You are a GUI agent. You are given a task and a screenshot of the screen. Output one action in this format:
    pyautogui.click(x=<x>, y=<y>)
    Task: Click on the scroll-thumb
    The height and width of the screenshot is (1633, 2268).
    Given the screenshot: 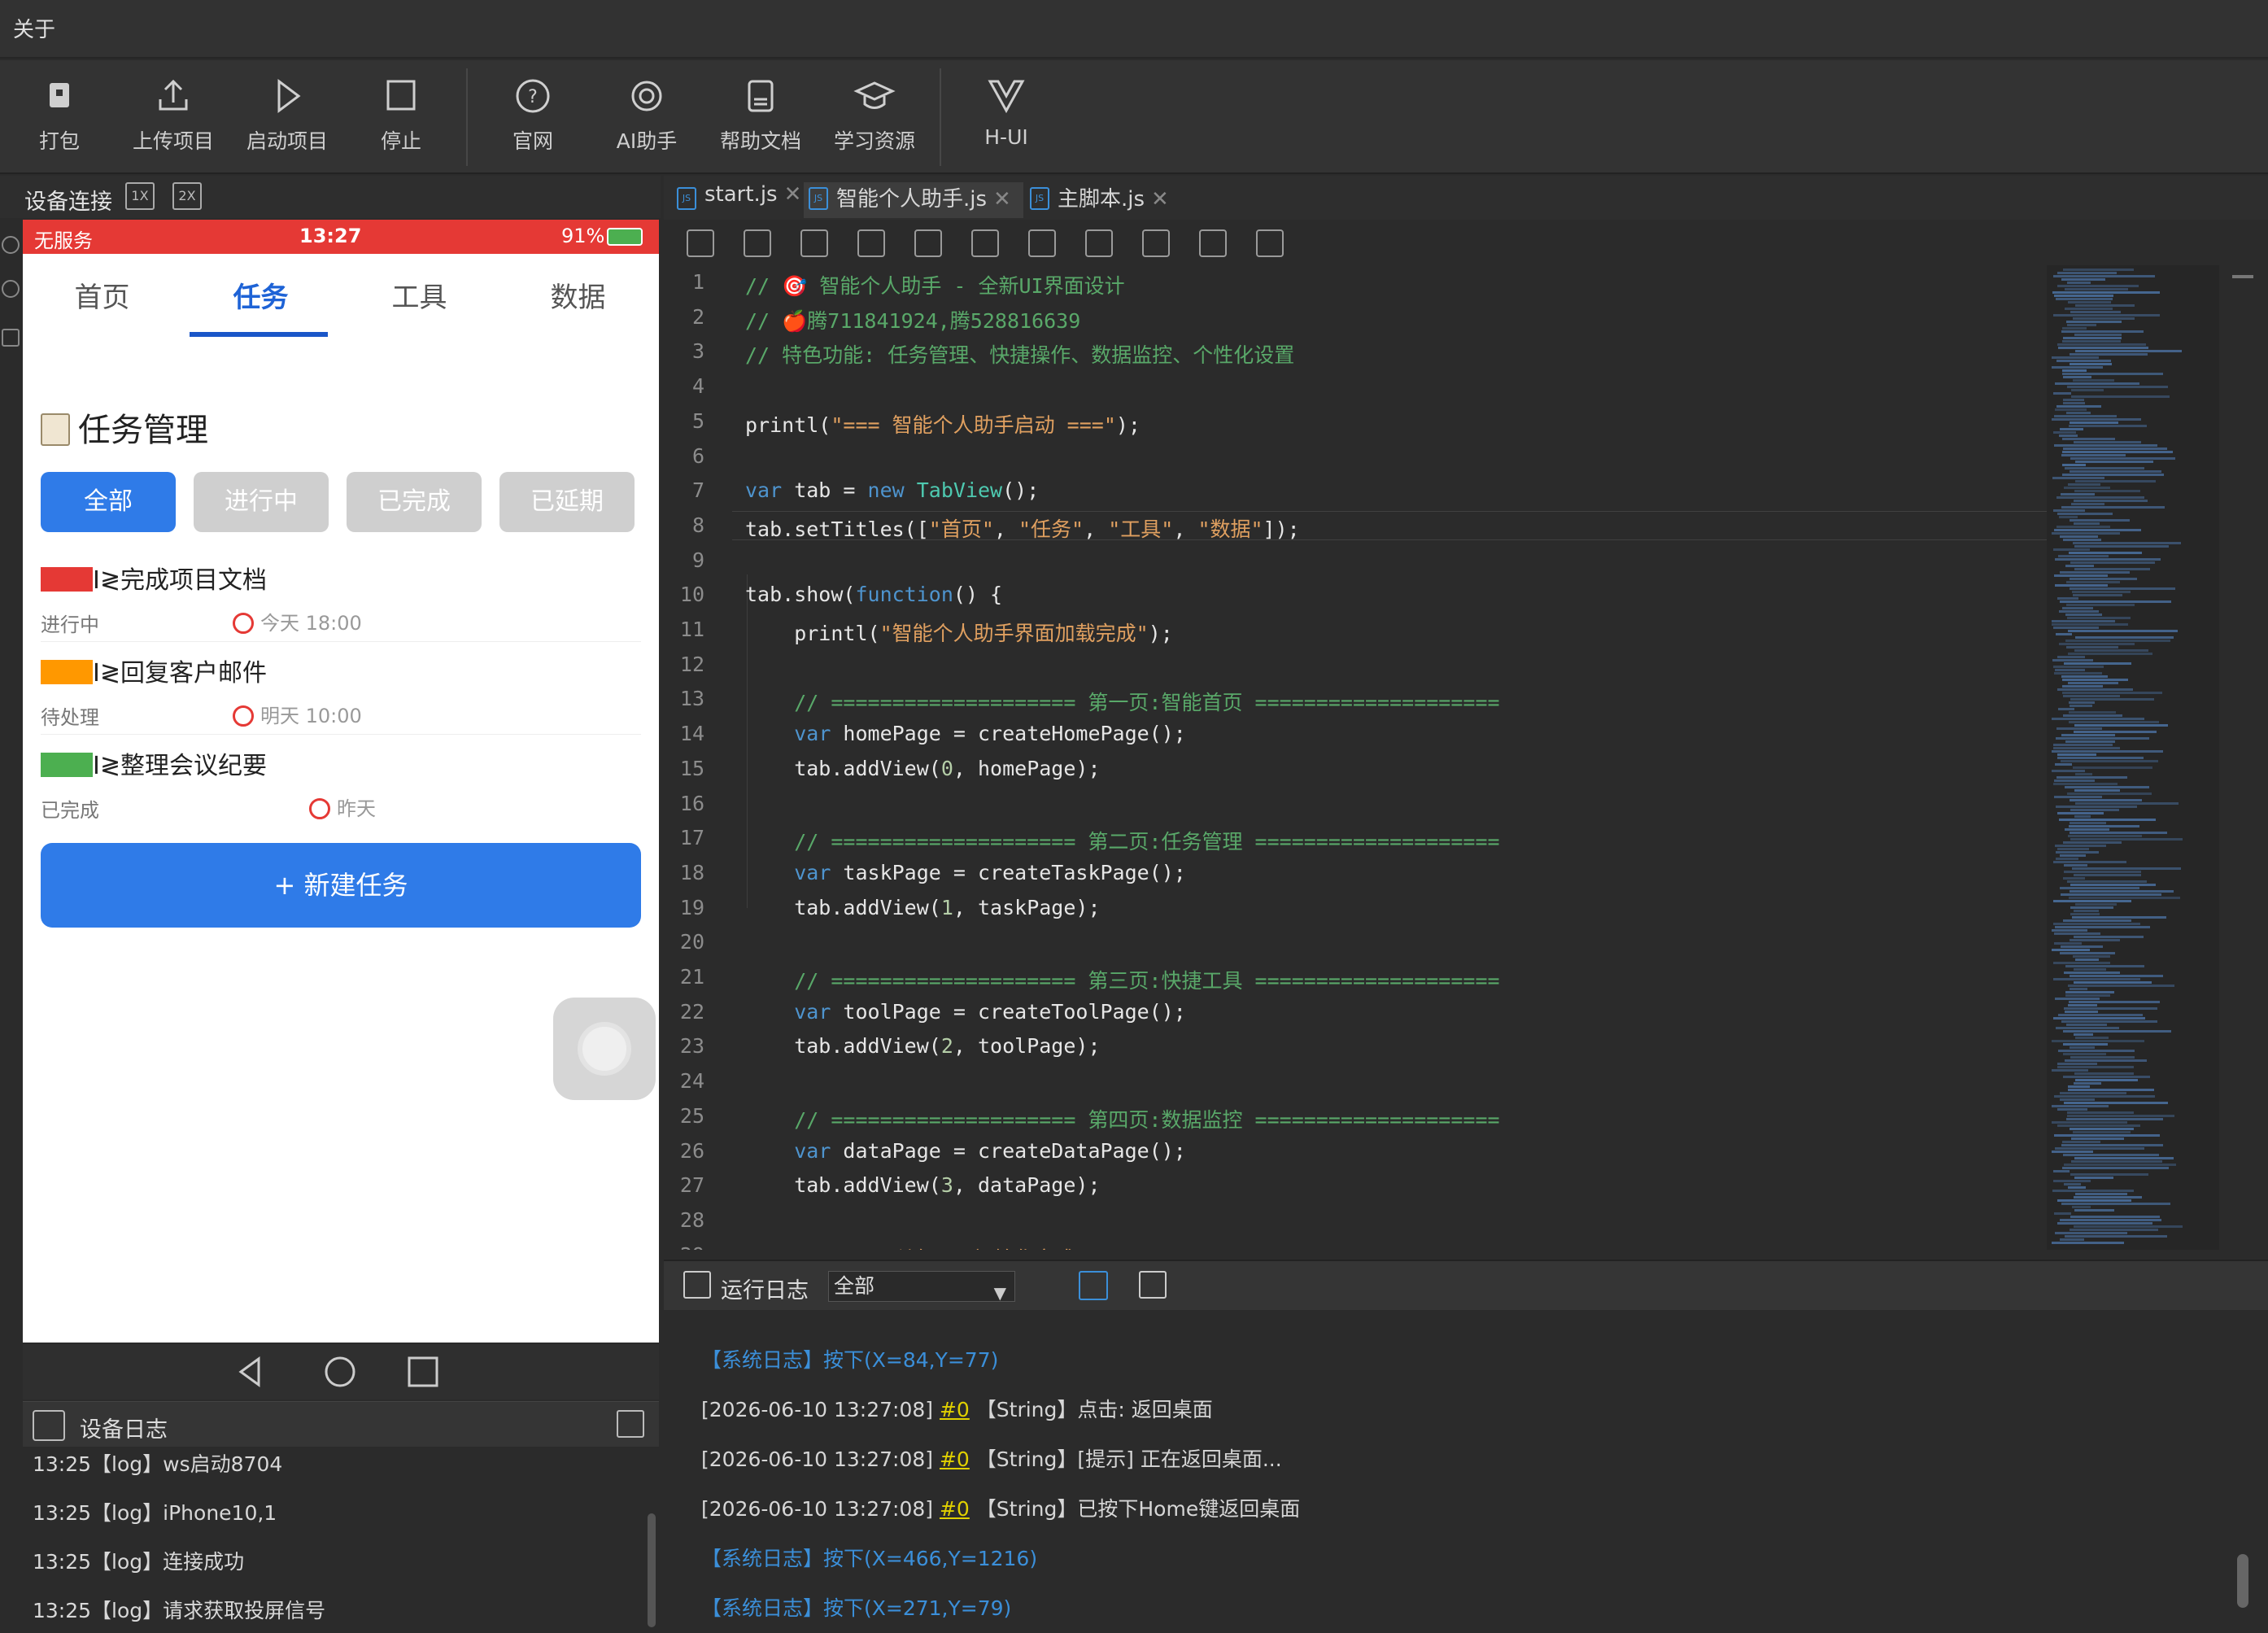 What is the action you would take?
    pyautogui.click(x=2242, y=276)
    